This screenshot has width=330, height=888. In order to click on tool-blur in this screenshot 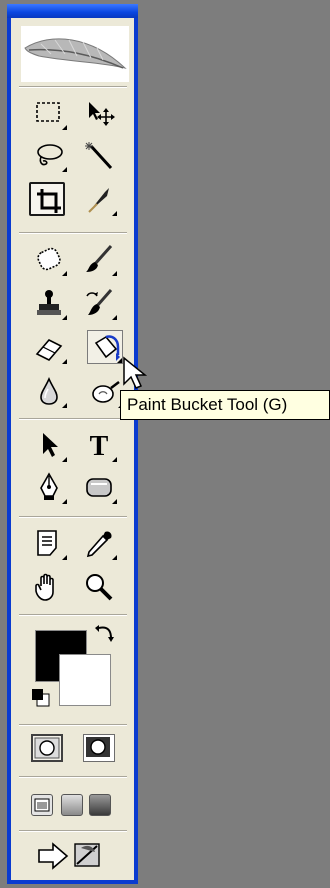, I will do `click(49, 391)`.